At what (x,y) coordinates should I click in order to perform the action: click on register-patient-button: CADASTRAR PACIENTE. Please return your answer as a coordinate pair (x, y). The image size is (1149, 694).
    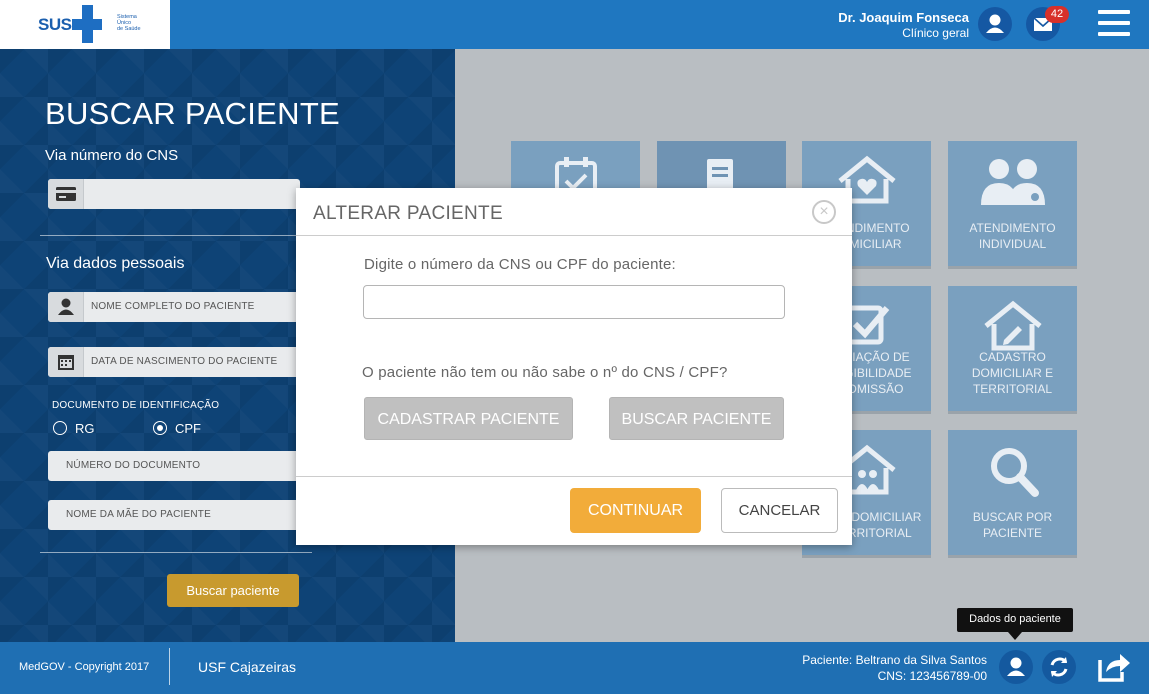
    Looking at the image, I should click on (468, 418).